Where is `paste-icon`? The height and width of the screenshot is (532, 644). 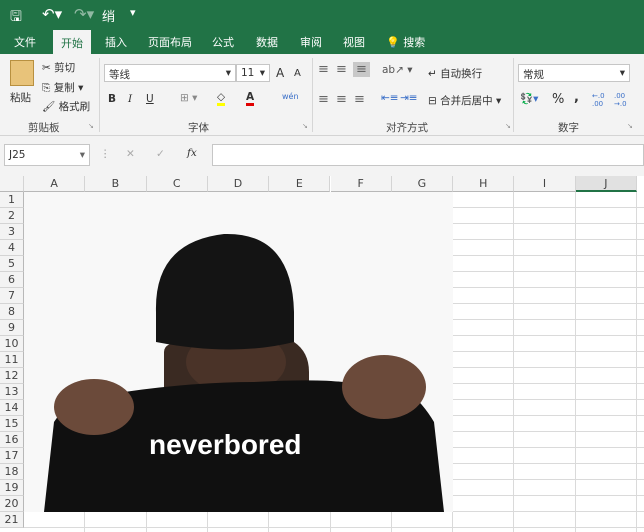
paste-icon is located at coordinates (22, 73).